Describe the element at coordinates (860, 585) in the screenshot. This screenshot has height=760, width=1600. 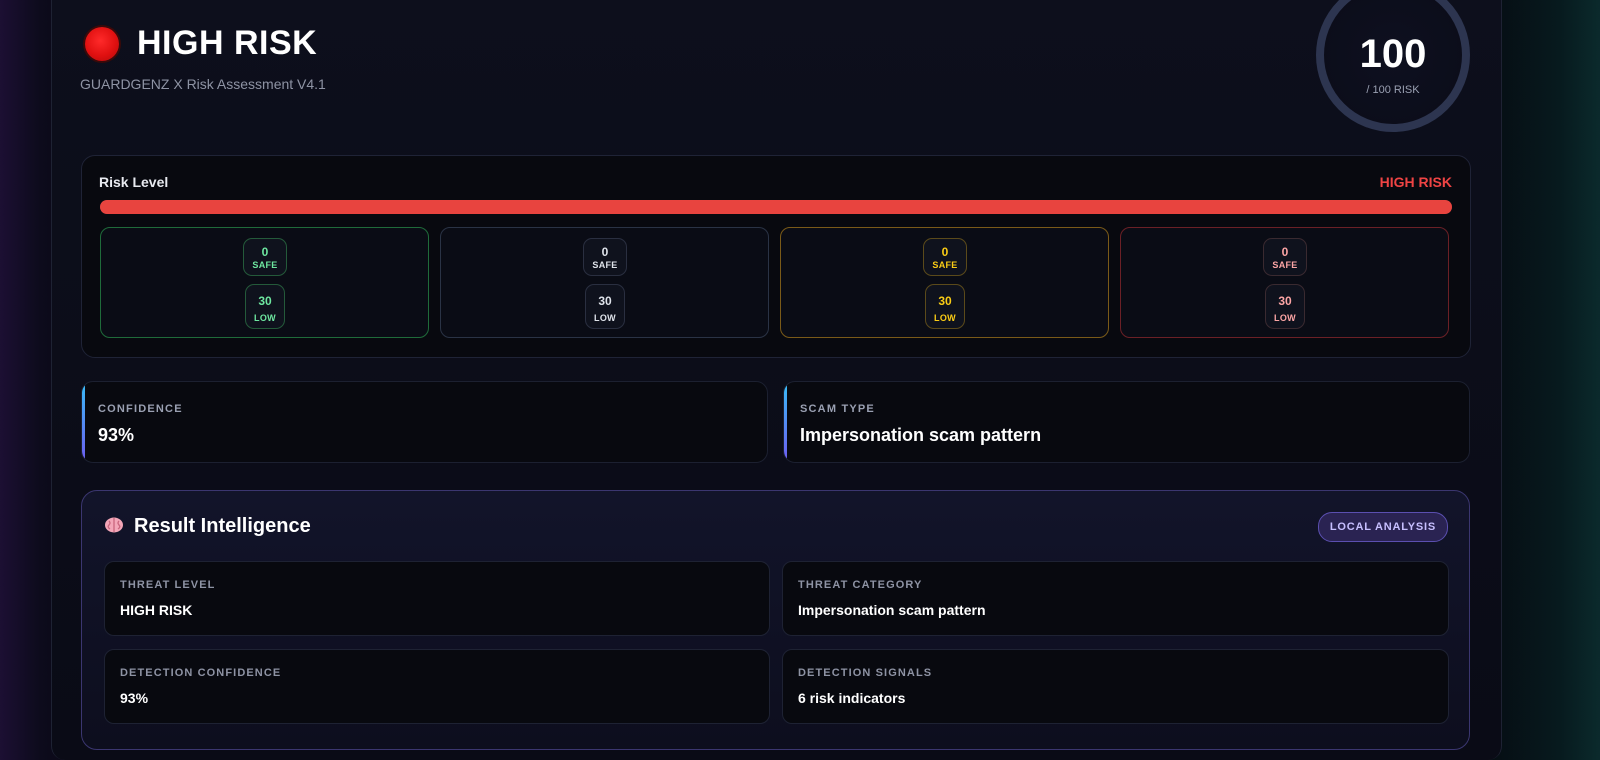
I see `threat-category-label: THREAT CATEGORY` at that location.